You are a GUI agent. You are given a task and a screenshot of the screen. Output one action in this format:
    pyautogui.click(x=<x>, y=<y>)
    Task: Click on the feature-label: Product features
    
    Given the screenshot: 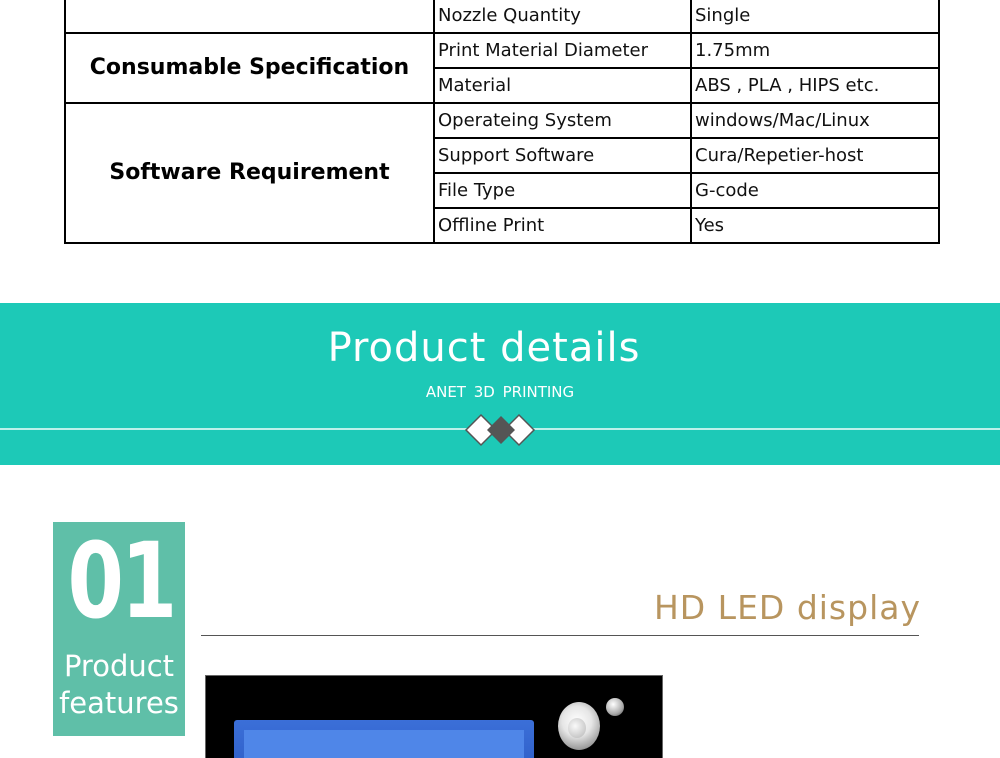 What is the action you would take?
    pyautogui.click(x=119, y=684)
    